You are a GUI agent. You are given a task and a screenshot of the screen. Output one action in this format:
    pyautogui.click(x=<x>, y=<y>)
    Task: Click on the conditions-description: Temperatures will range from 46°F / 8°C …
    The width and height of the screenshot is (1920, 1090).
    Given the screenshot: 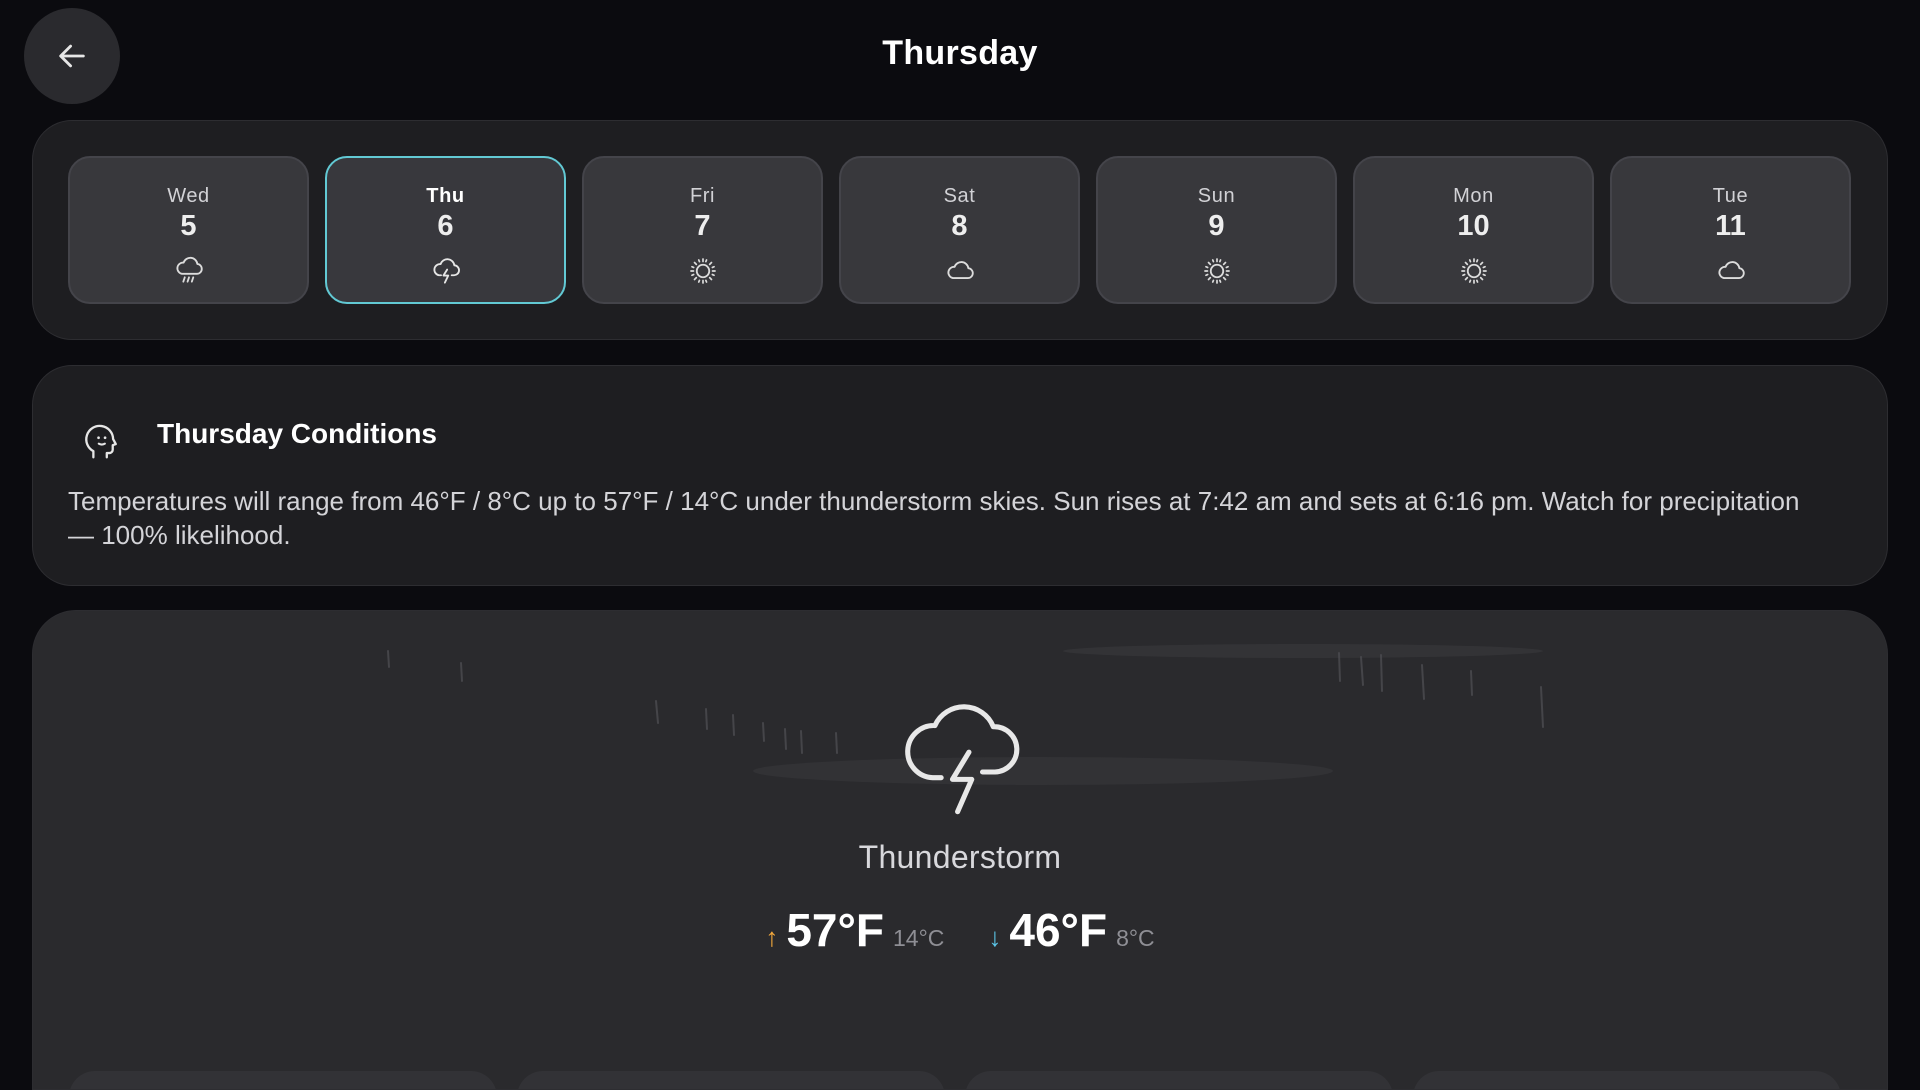 What is the action you would take?
    pyautogui.click(x=934, y=518)
    